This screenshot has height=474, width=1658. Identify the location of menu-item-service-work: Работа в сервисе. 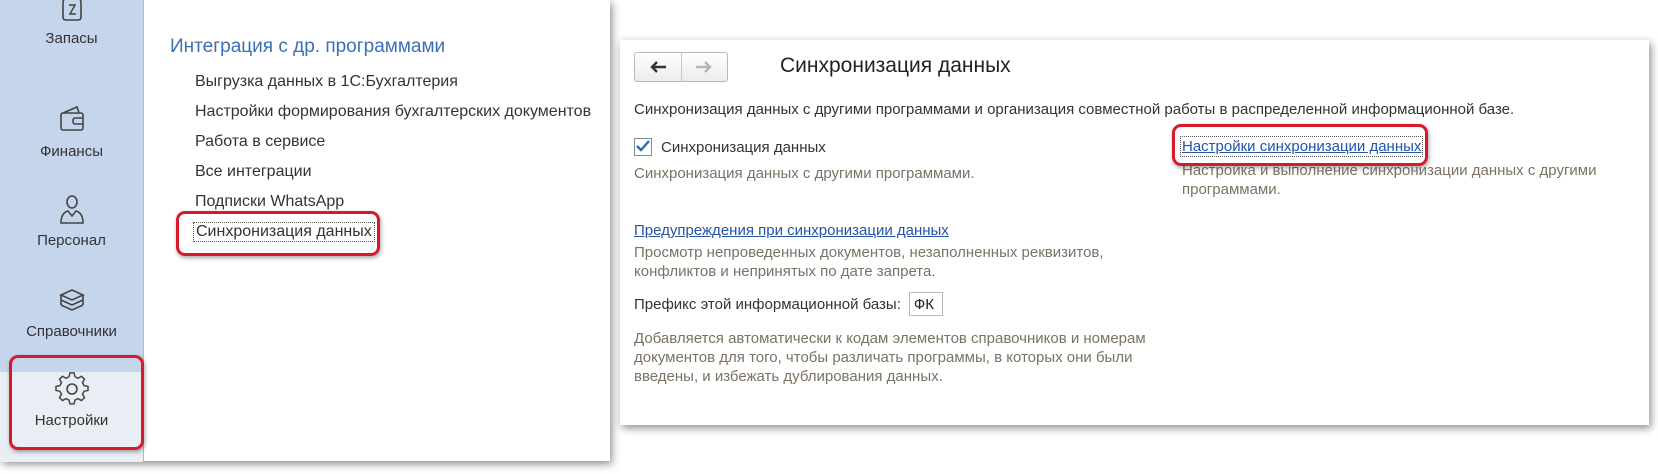
(260, 142).